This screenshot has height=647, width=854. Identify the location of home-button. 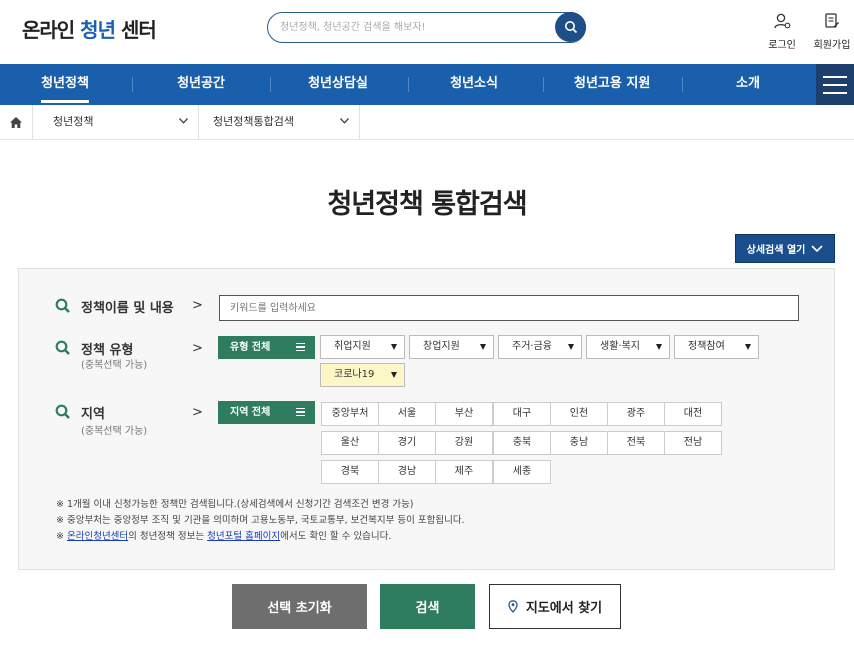
(16, 122).